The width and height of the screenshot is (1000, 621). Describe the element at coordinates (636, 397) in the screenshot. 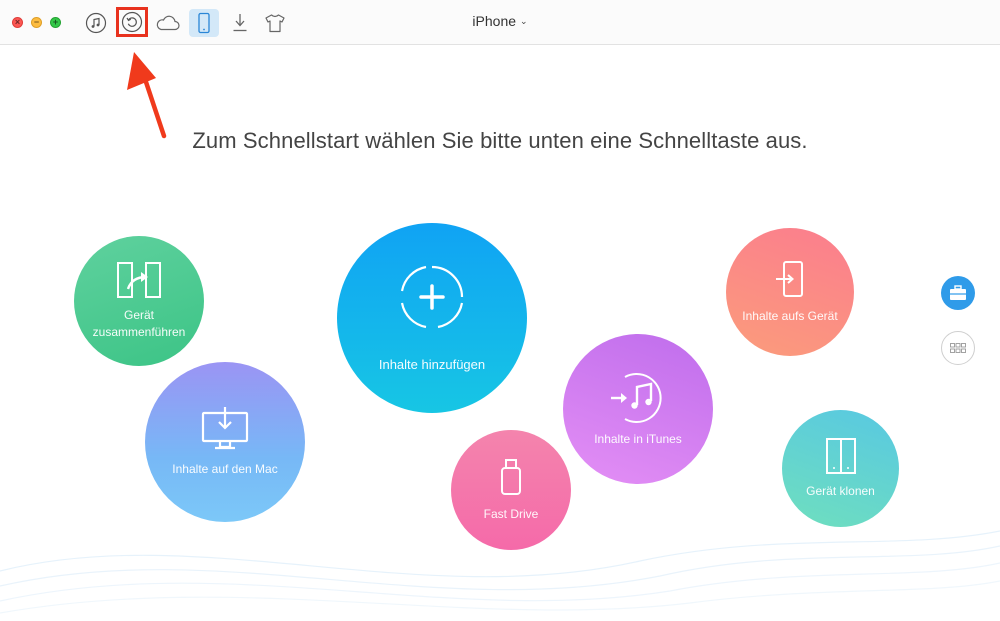

I see `itunes-icon` at that location.